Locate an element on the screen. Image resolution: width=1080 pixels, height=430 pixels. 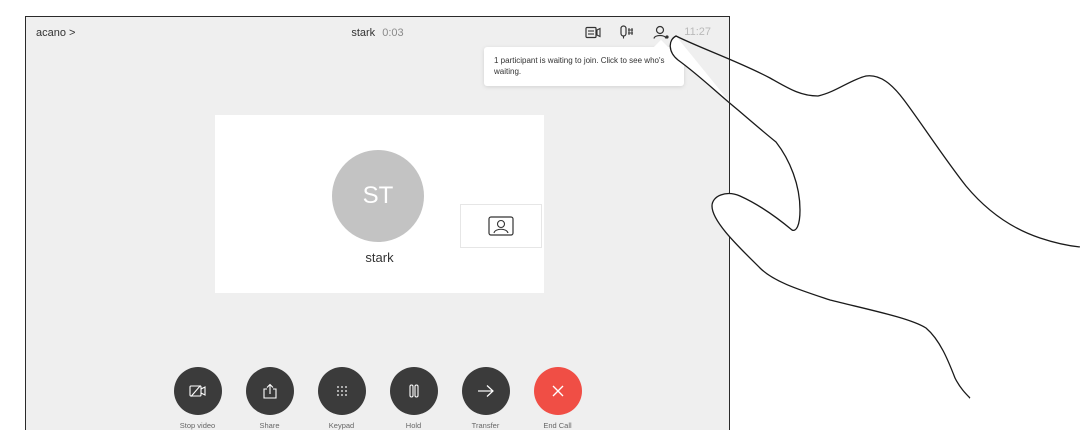
control-label: Stop video is located at coordinates (197, 425).